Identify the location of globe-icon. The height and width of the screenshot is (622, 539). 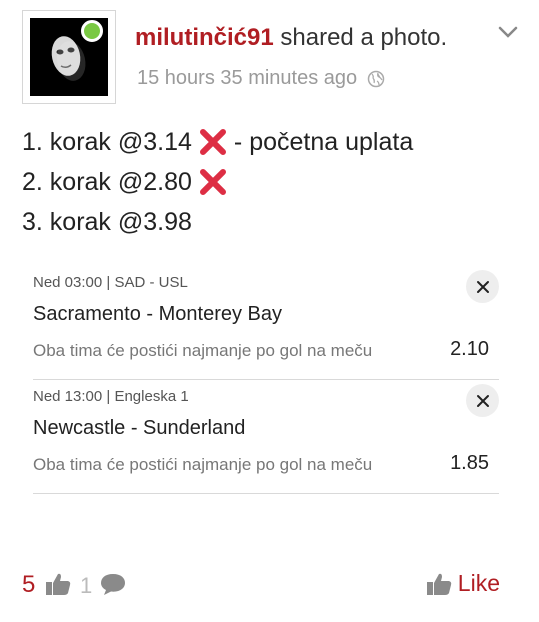
(376, 78).